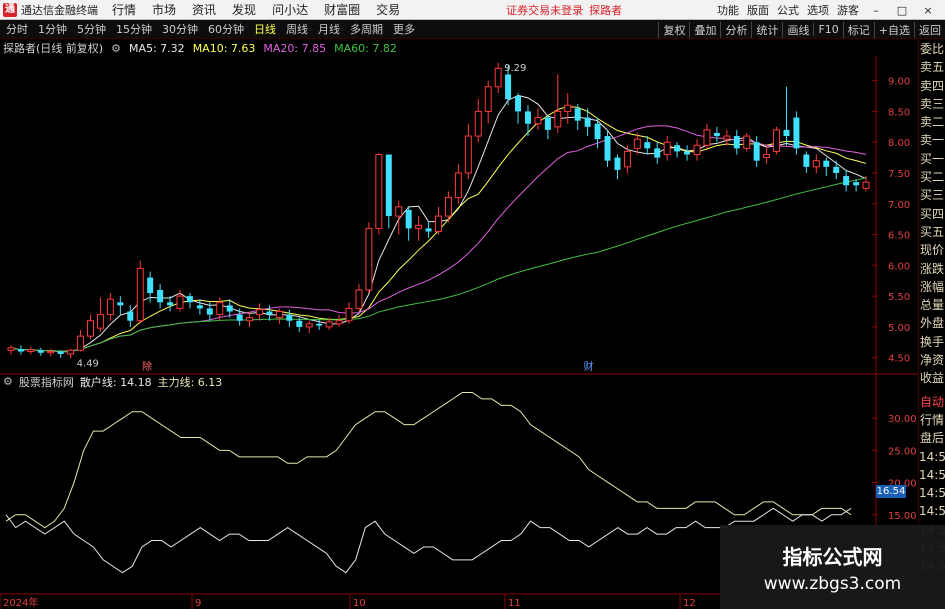 The width and height of the screenshot is (945, 609). Describe the element at coordinates (788, 10) in the screenshot. I see `menu-formula: 公式` at that location.